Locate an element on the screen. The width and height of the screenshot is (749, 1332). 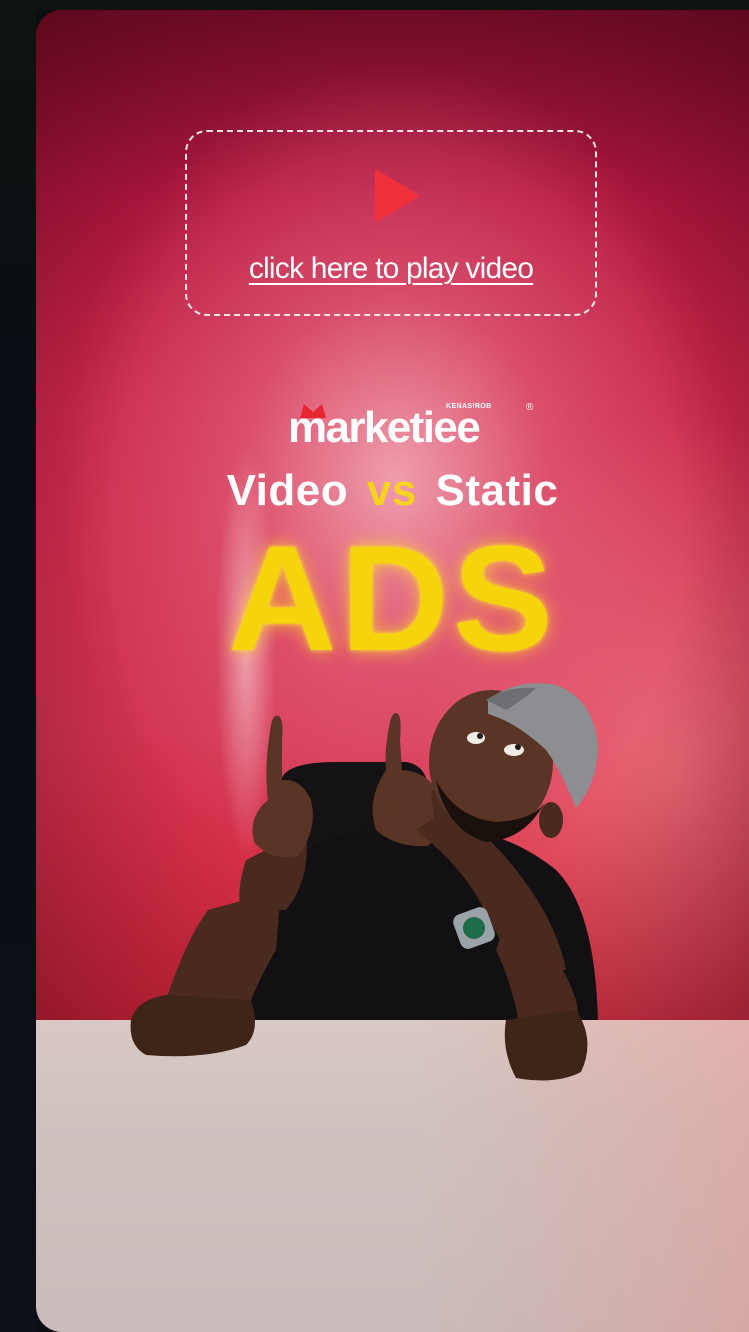
left-edge is located at coordinates (18, 666).